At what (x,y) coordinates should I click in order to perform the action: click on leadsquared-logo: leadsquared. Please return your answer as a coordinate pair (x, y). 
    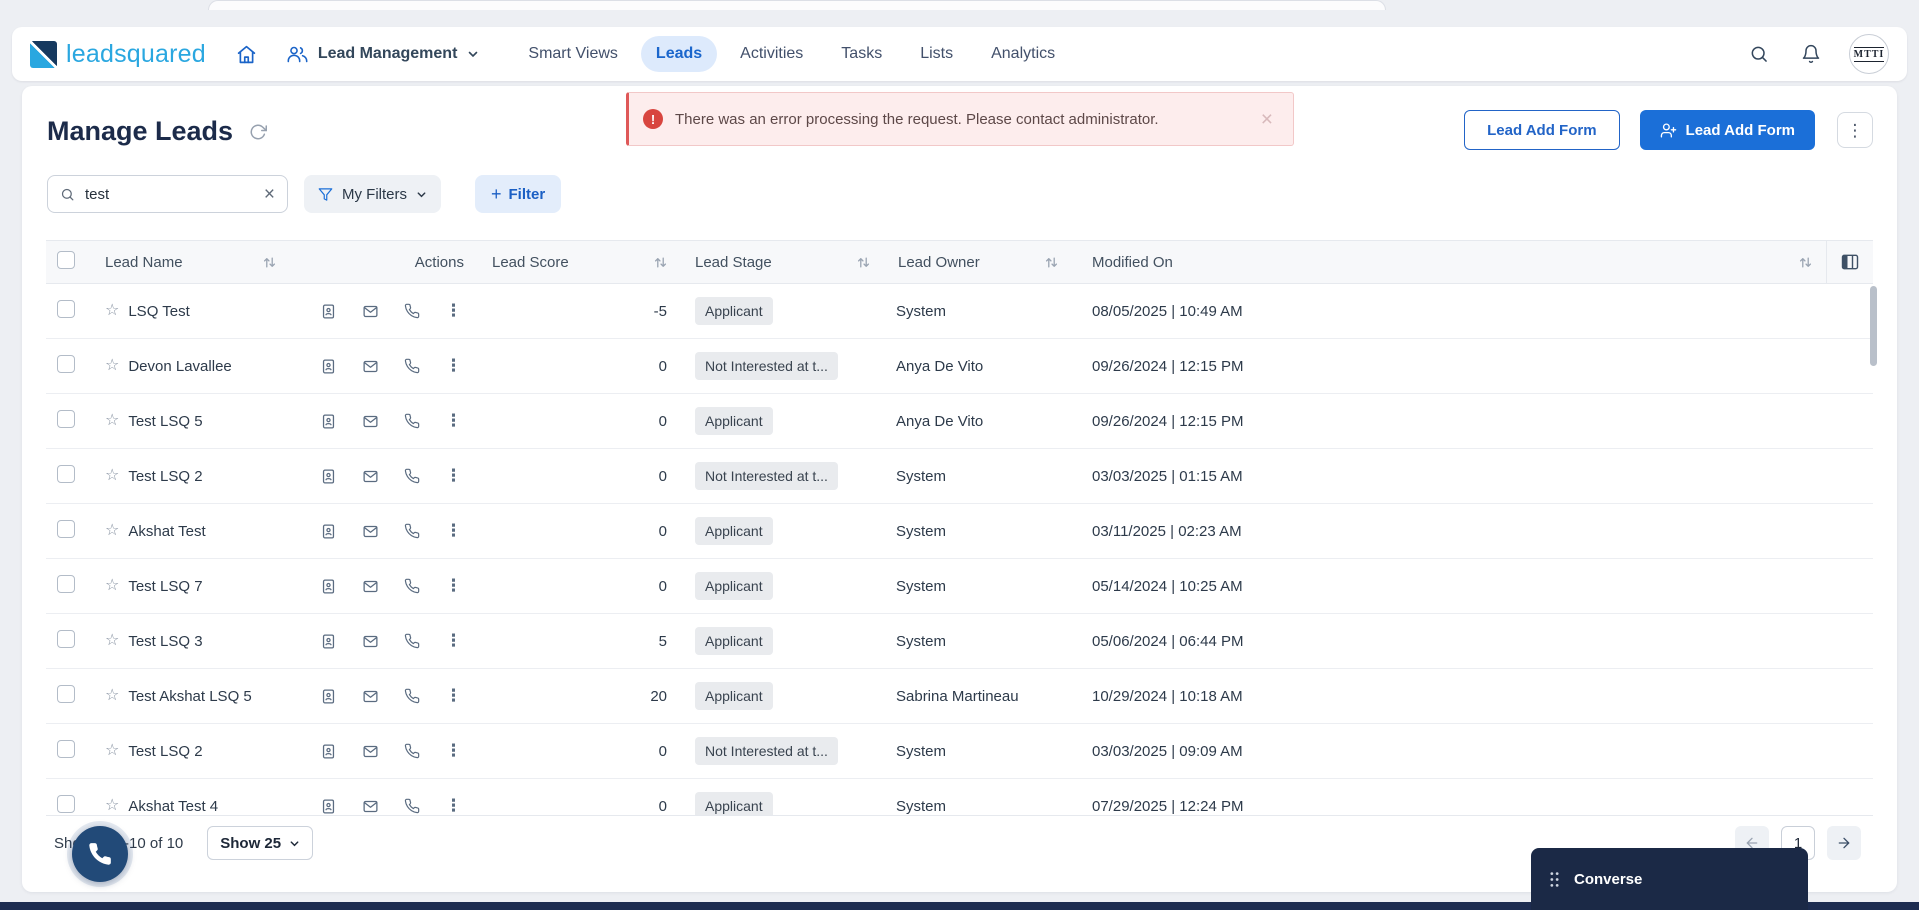
    Looking at the image, I should click on (118, 54).